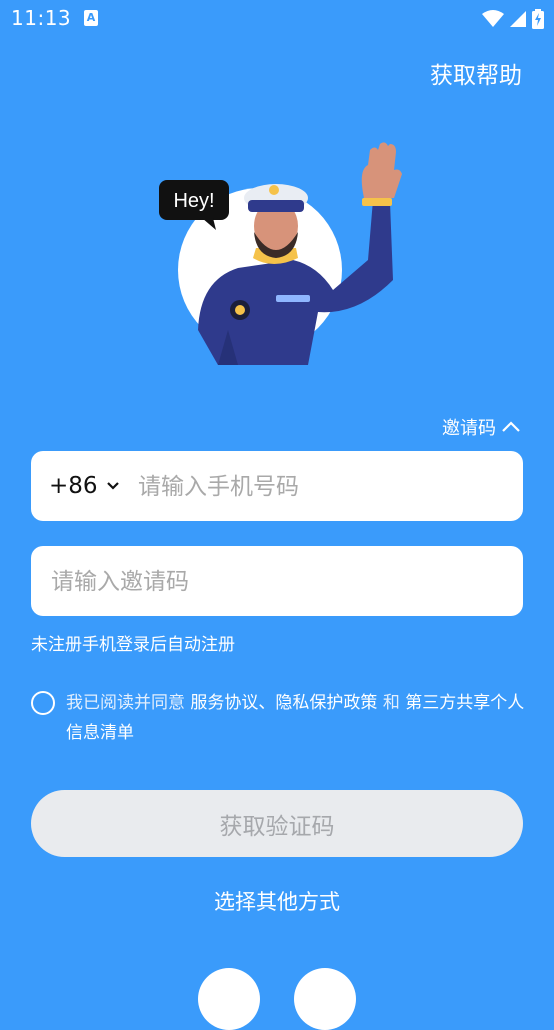  I want to click on agreement-radio, so click(43, 703).